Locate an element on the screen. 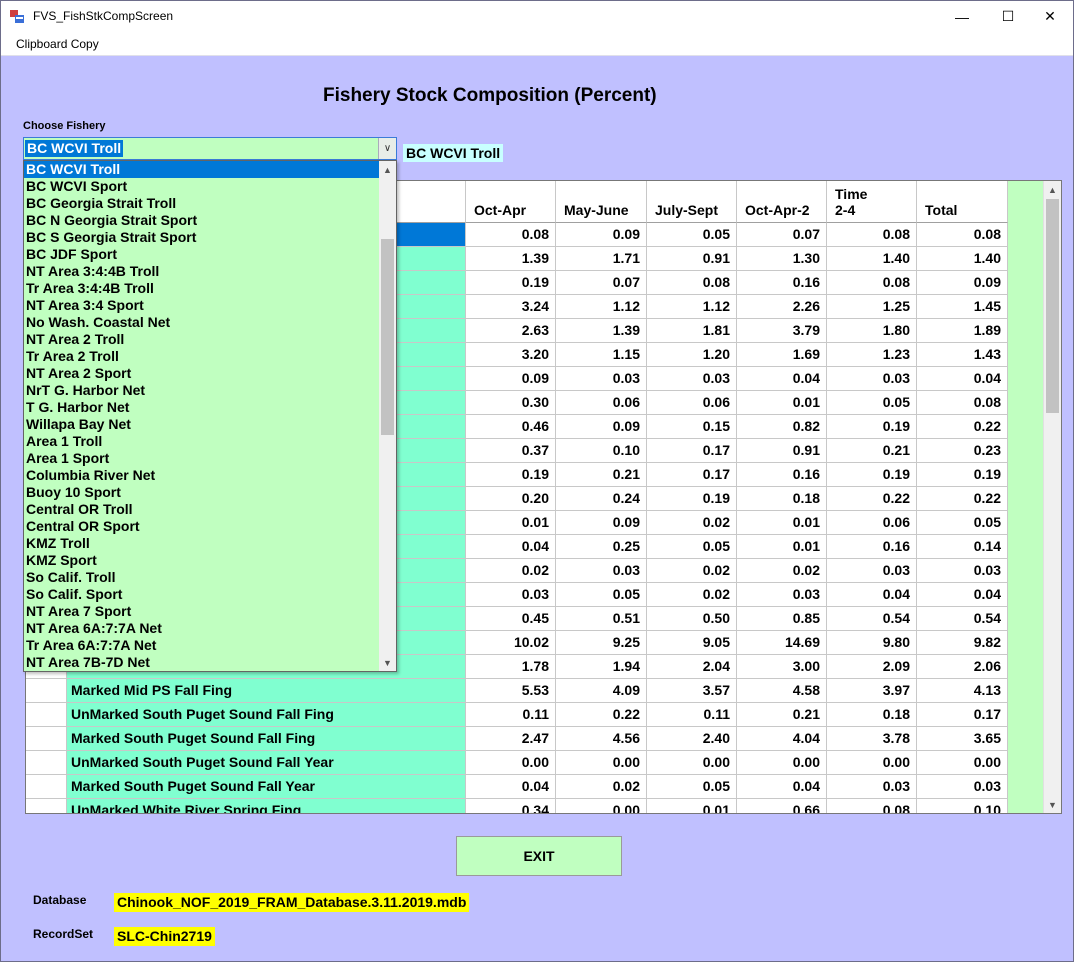 The height and width of the screenshot is (962, 1074). value-cell: 2.26 is located at coordinates (782, 307).